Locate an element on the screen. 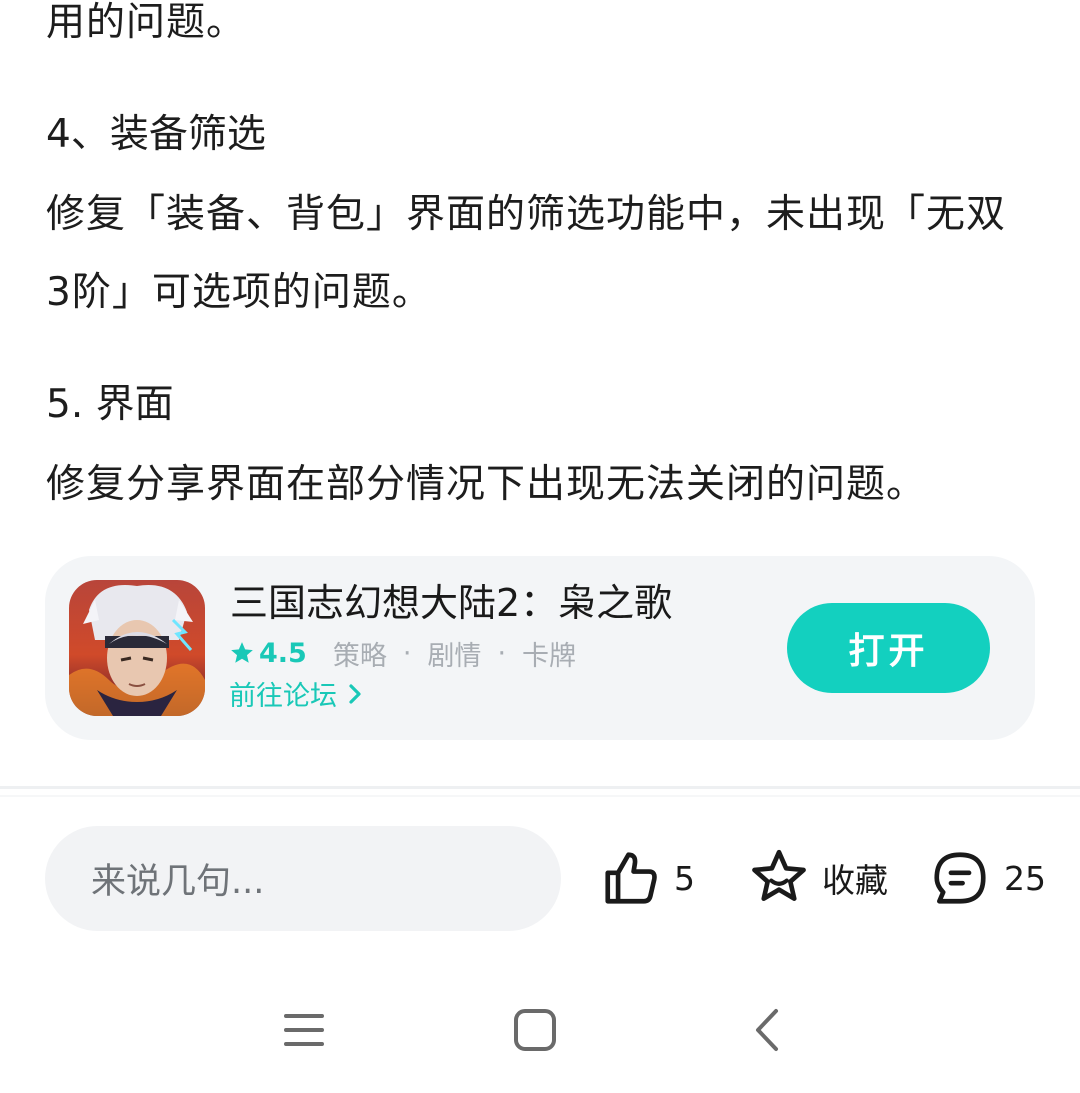 The width and height of the screenshot is (1080, 1093). paragraph-end: 用的问题。 is located at coordinates (146, 22).